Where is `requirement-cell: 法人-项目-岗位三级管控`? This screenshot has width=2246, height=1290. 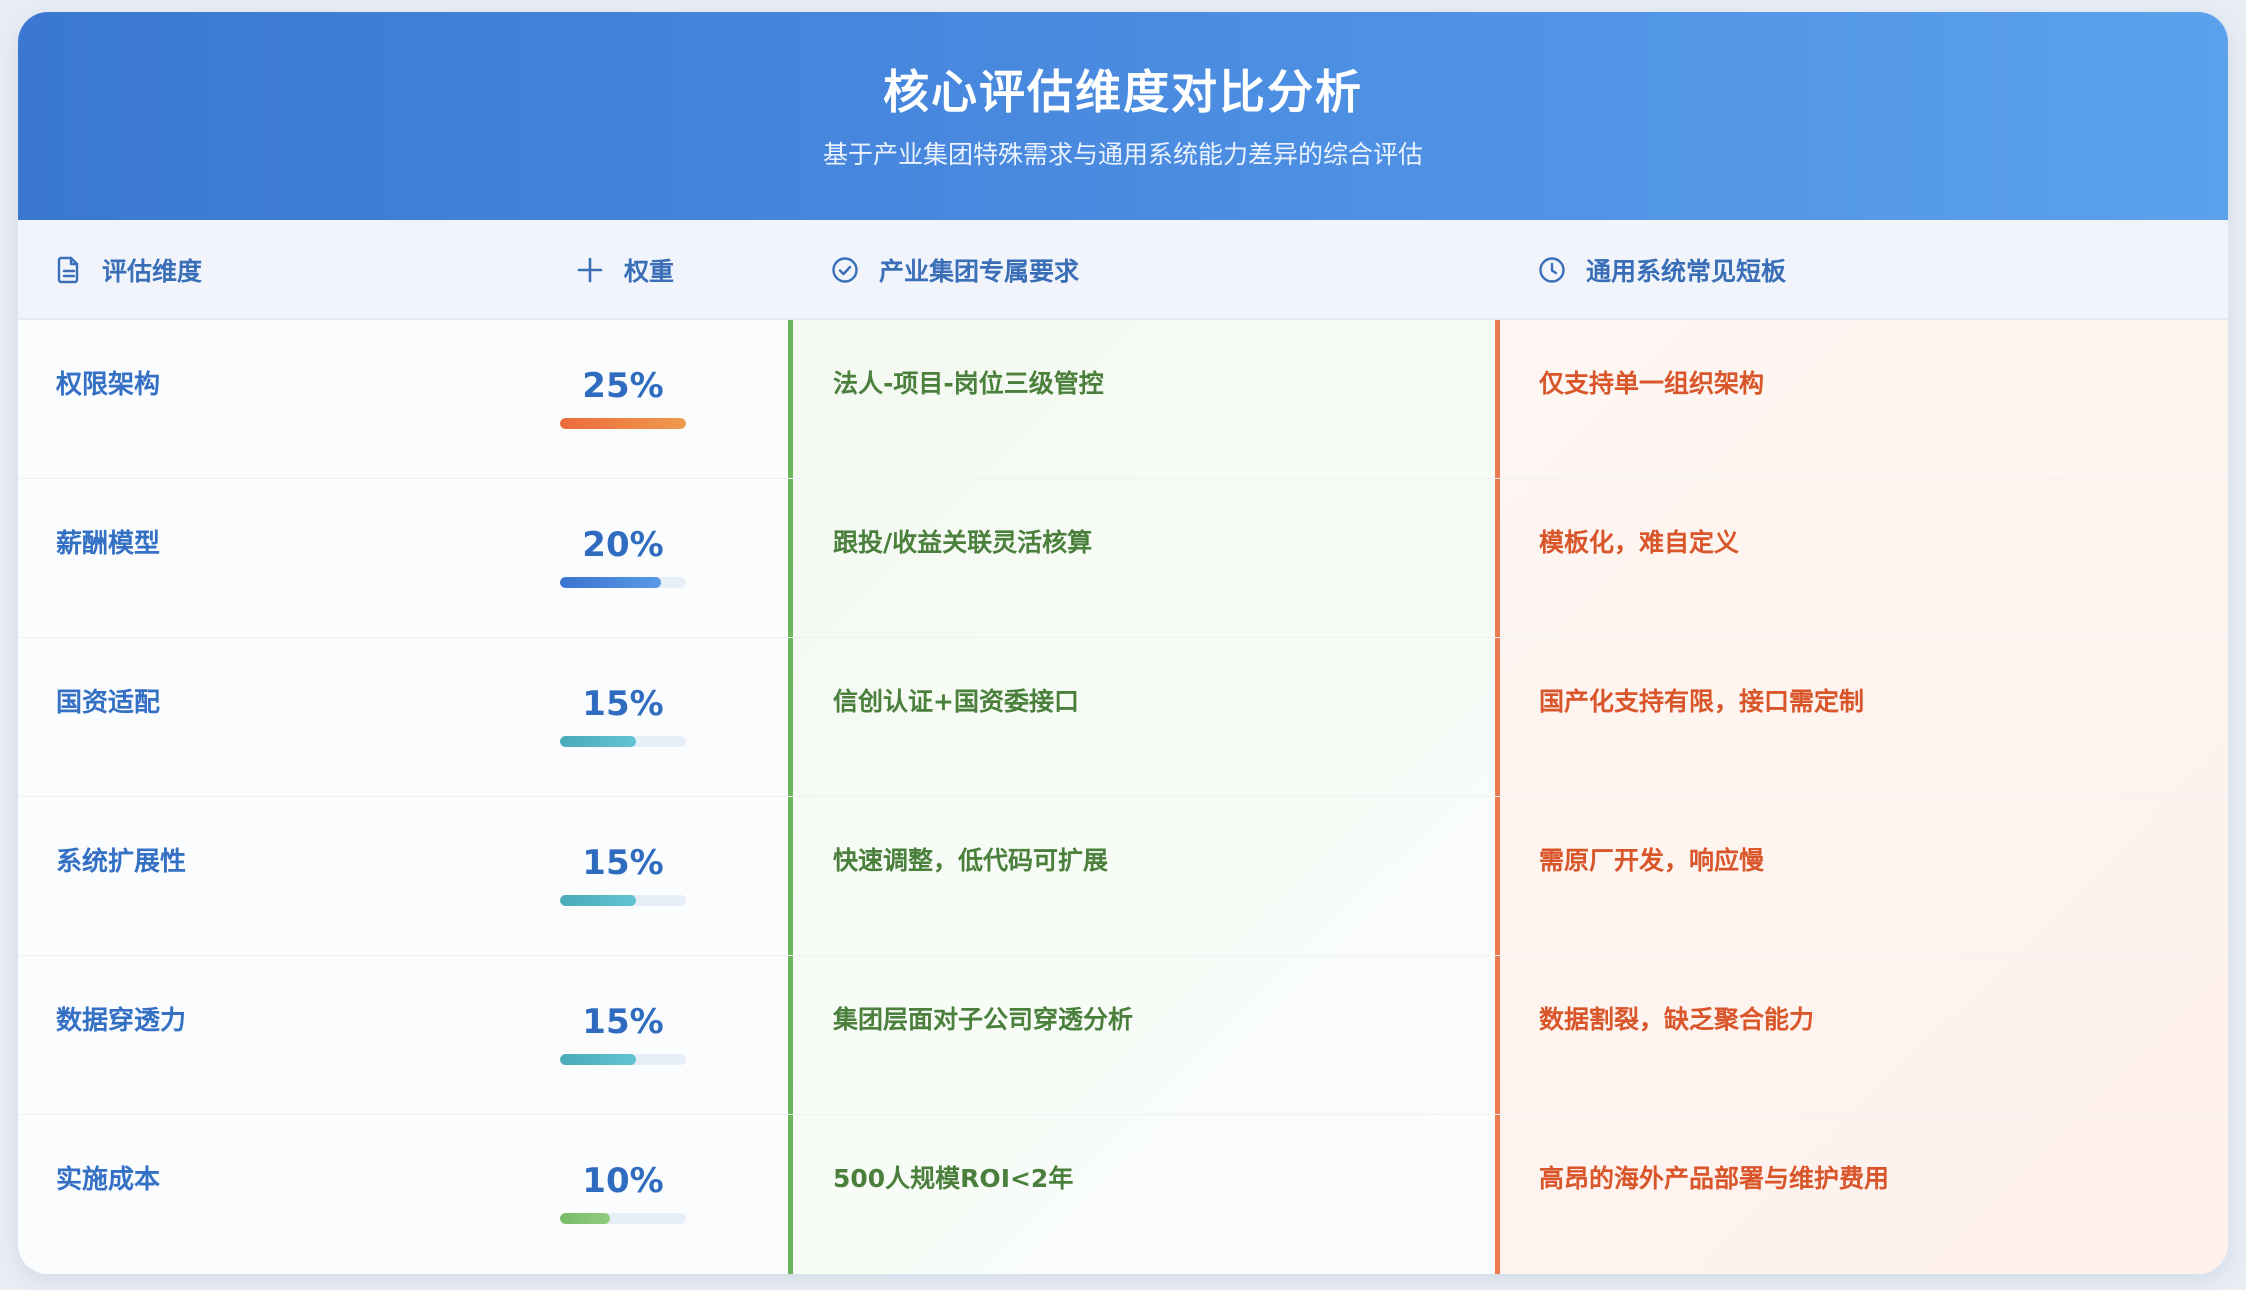 requirement-cell: 法人-项目-岗位三级管控 is located at coordinates (968, 383).